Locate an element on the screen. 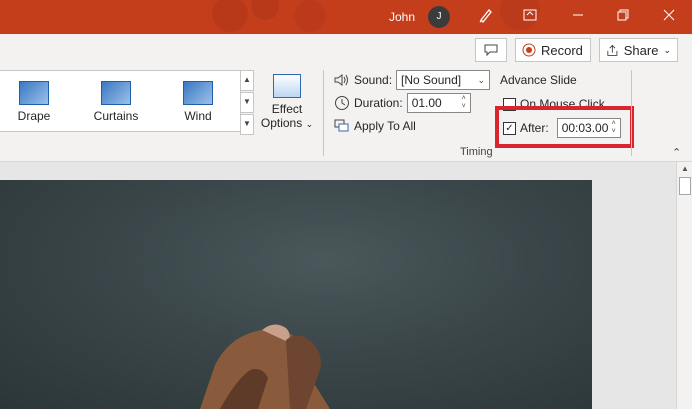  gallery-more-button: ▼ is located at coordinates (247, 124).